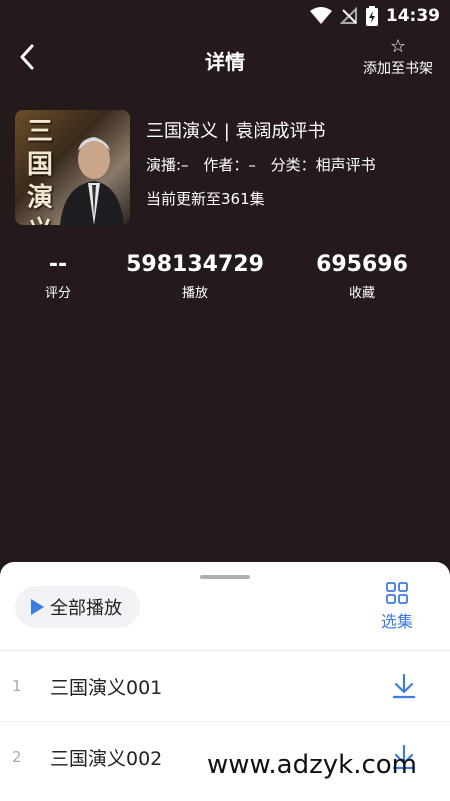  Describe the element at coordinates (348, 16) in the screenshot. I see `no-signal-icon` at that location.